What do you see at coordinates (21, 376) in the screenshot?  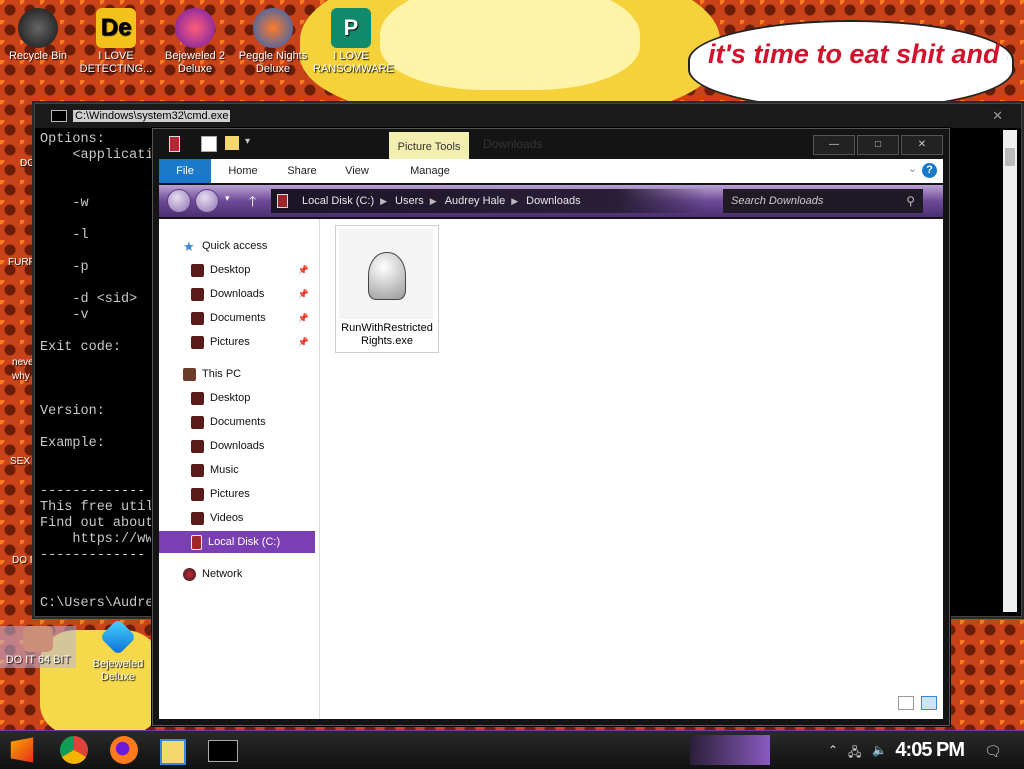 I see `desktop-partial-label: why` at bounding box center [21, 376].